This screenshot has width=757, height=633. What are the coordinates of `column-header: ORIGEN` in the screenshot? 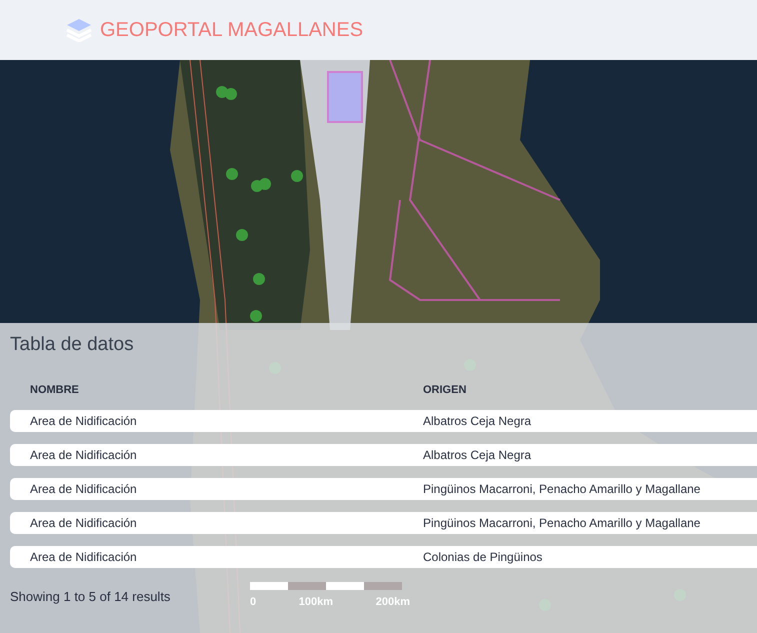 It's located at (444, 390).